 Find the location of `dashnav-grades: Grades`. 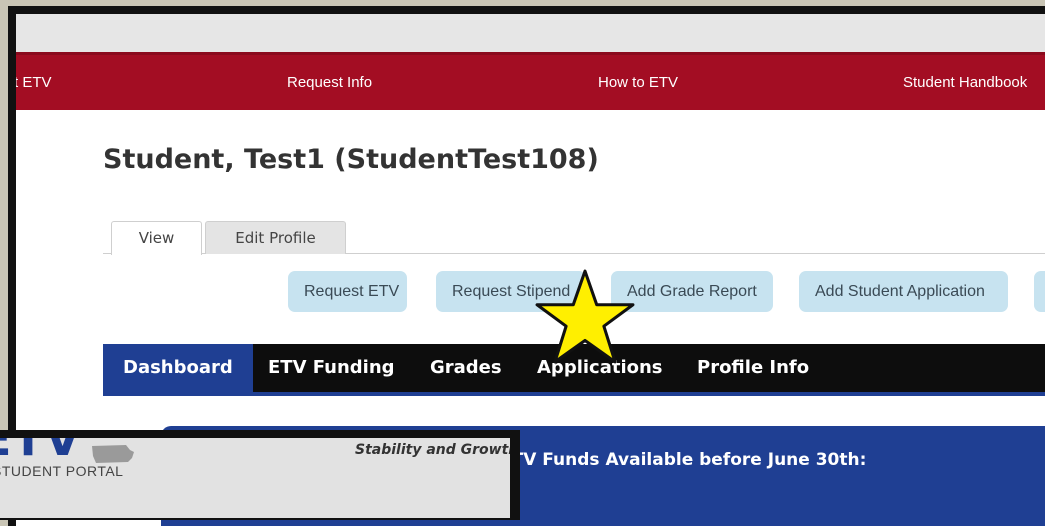

dashnav-grades: Grades is located at coordinates (466, 368).